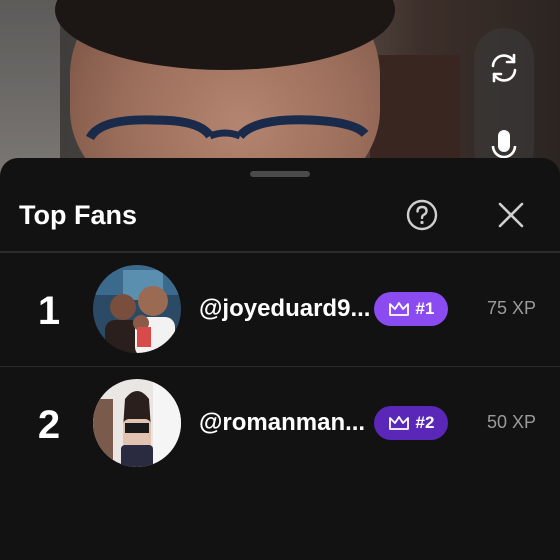 The image size is (560, 560). What do you see at coordinates (511, 308) in the screenshot?
I see `fan-xp: 75 XP` at bounding box center [511, 308].